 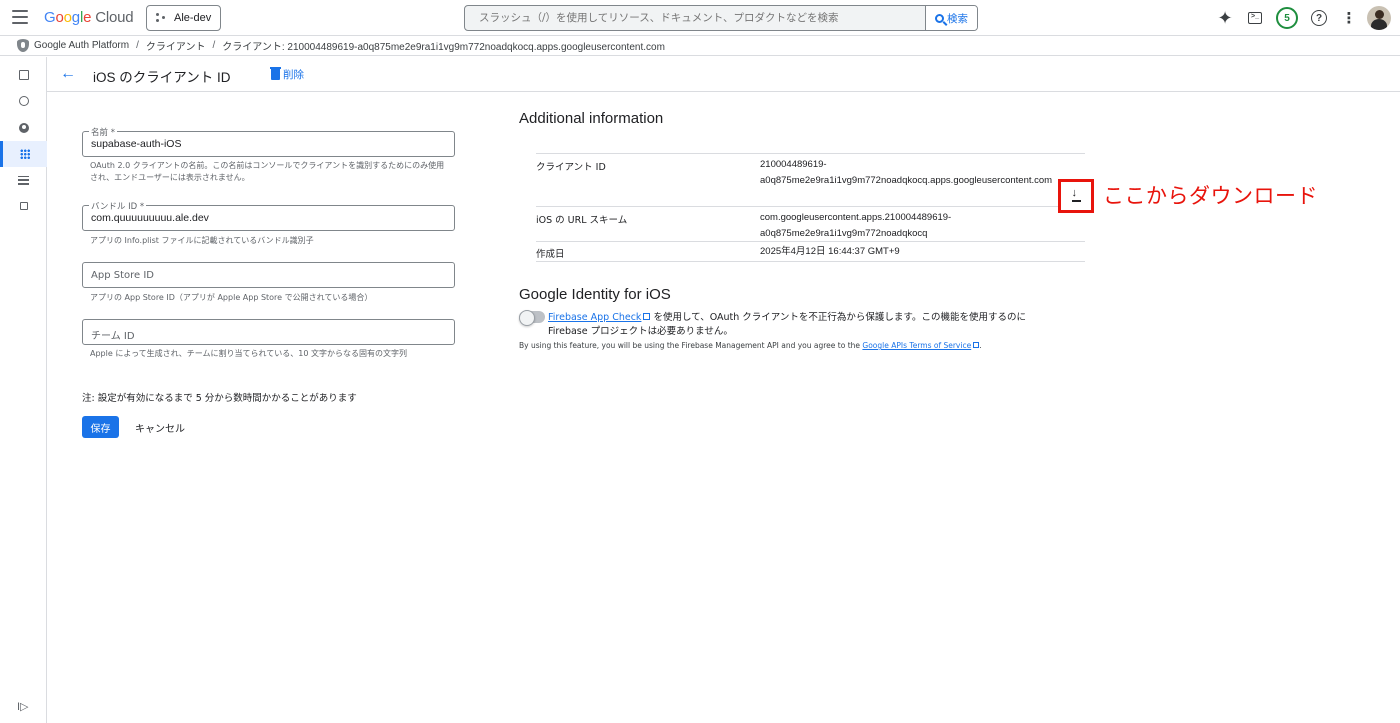 What do you see at coordinates (916, 345) in the screenshot?
I see `google-apis-terms-link: Google APIs Terms of Service` at bounding box center [916, 345].